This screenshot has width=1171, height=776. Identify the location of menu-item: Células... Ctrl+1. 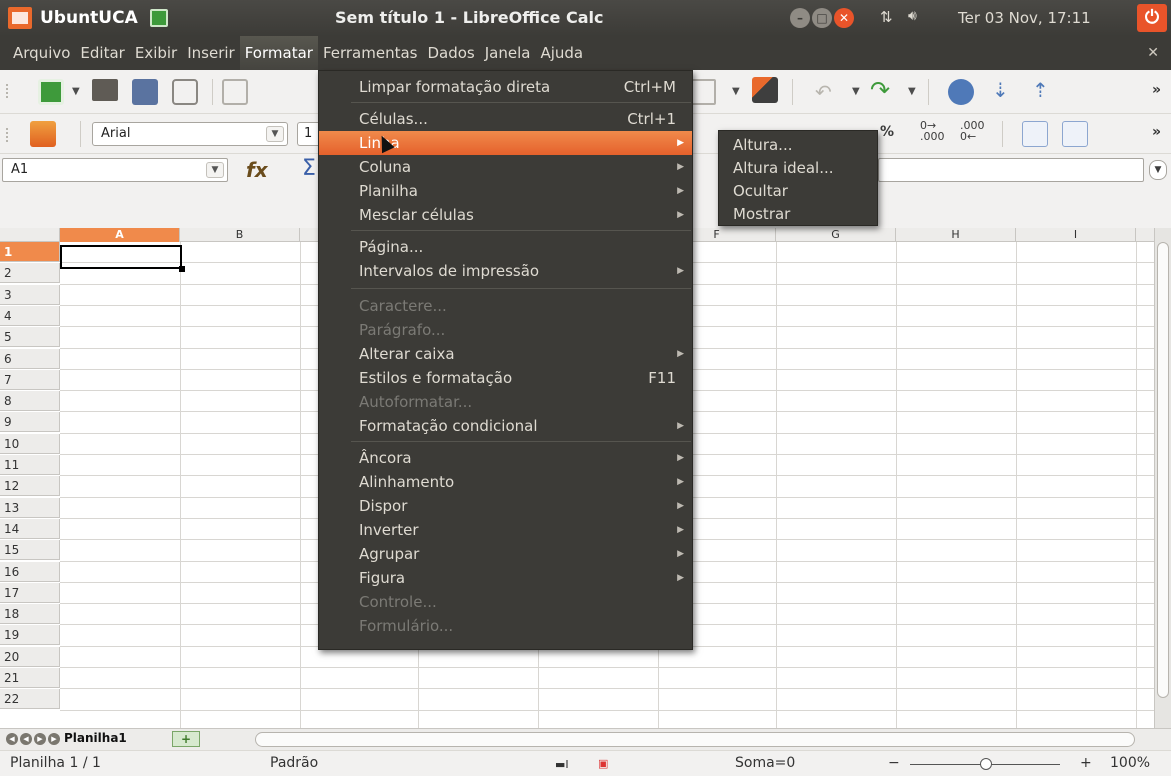
(505, 119).